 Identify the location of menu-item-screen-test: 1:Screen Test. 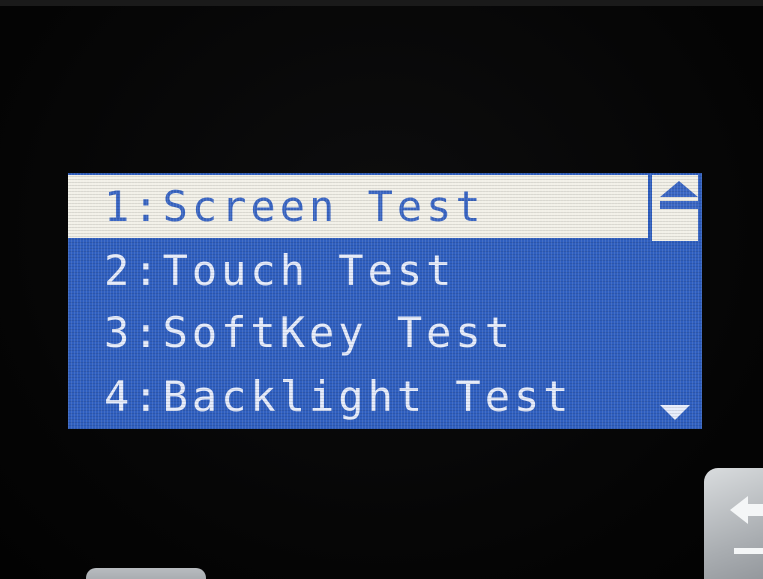
(358, 206).